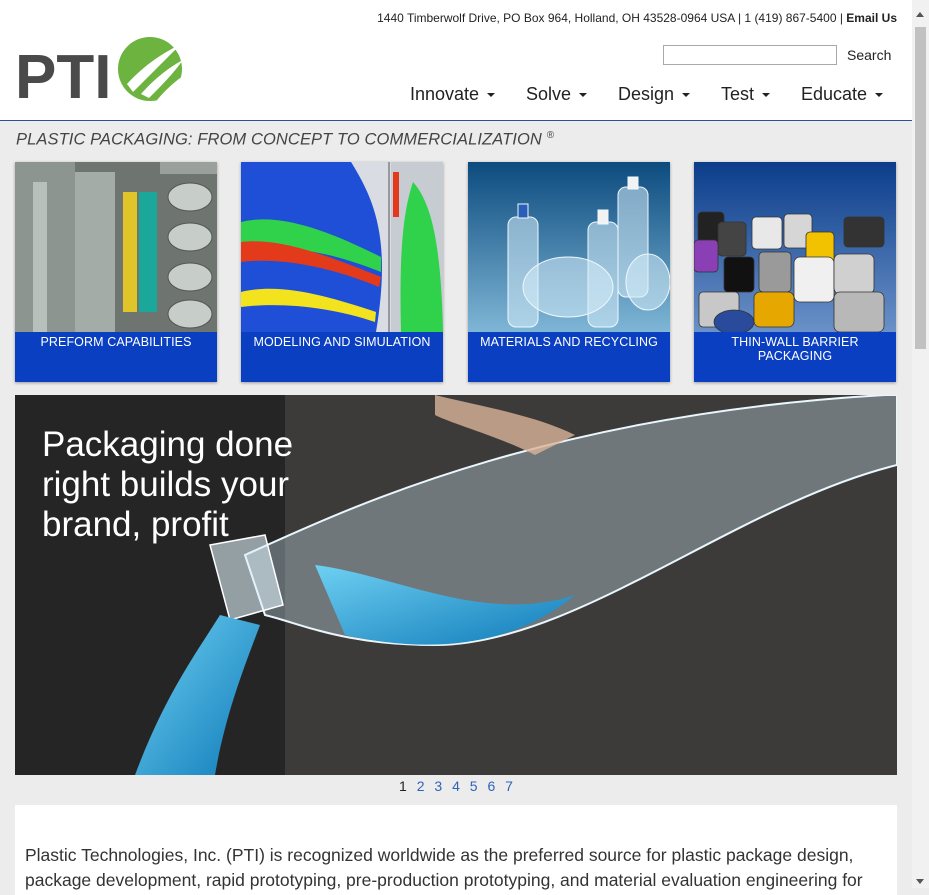  I want to click on card-label: MODELING AND SIMULATION, so click(342, 342).